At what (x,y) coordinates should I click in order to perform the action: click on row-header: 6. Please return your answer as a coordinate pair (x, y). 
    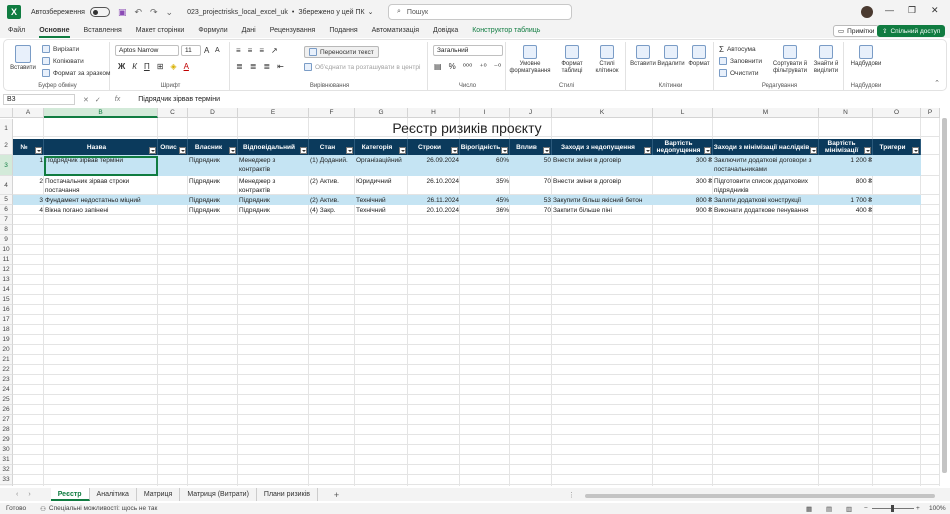
    Looking at the image, I should click on (6, 210).